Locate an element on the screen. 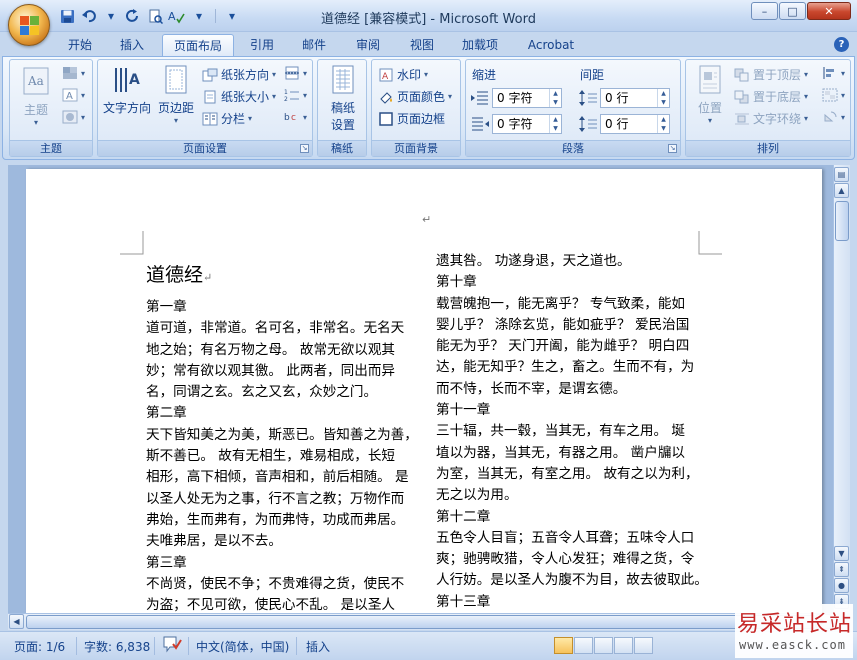 The image size is (857, 660). help-icon: ? is located at coordinates (841, 44).